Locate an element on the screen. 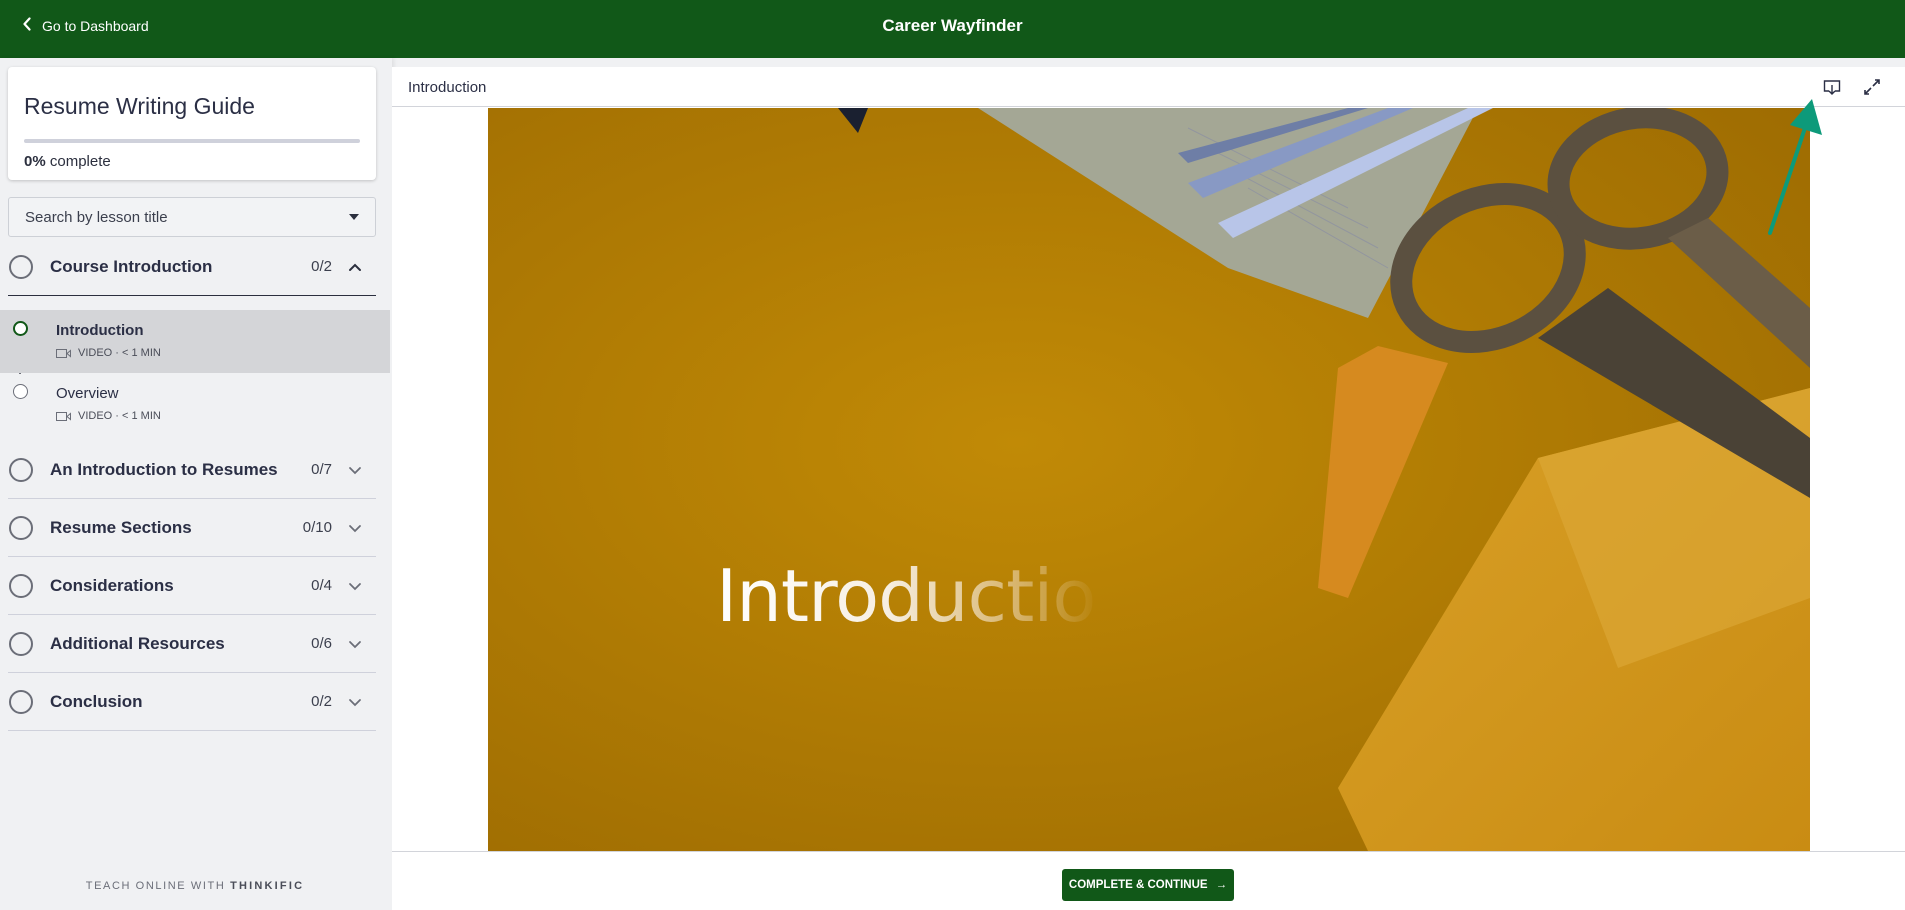 The image size is (1905, 910). app-title: Career Wayfinder is located at coordinates (952, 25).